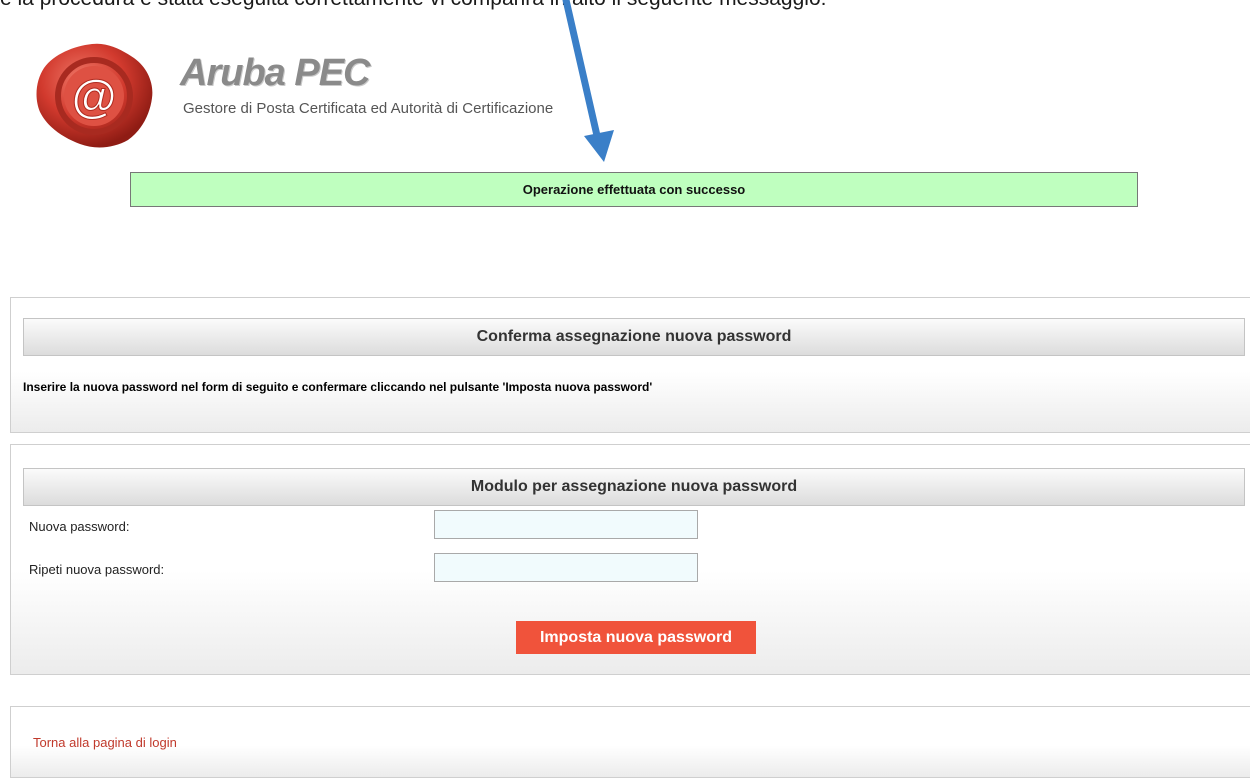 The image size is (1250, 778). I want to click on success-message: Operazione effettuata con successo, so click(634, 189).